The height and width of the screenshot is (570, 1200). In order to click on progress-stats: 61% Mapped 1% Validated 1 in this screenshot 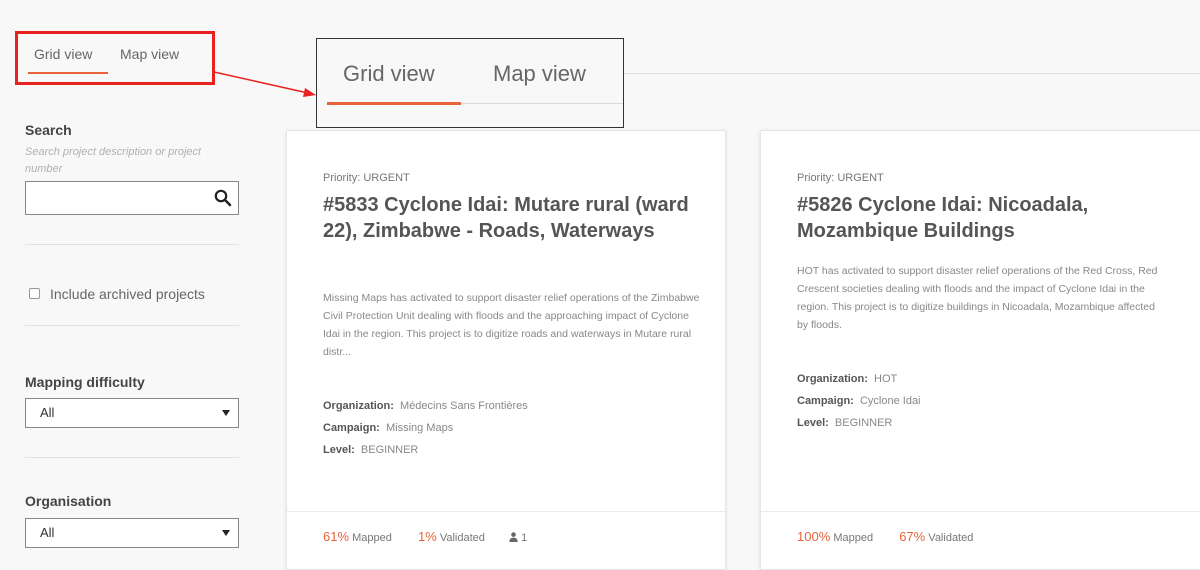, I will do `click(425, 536)`.